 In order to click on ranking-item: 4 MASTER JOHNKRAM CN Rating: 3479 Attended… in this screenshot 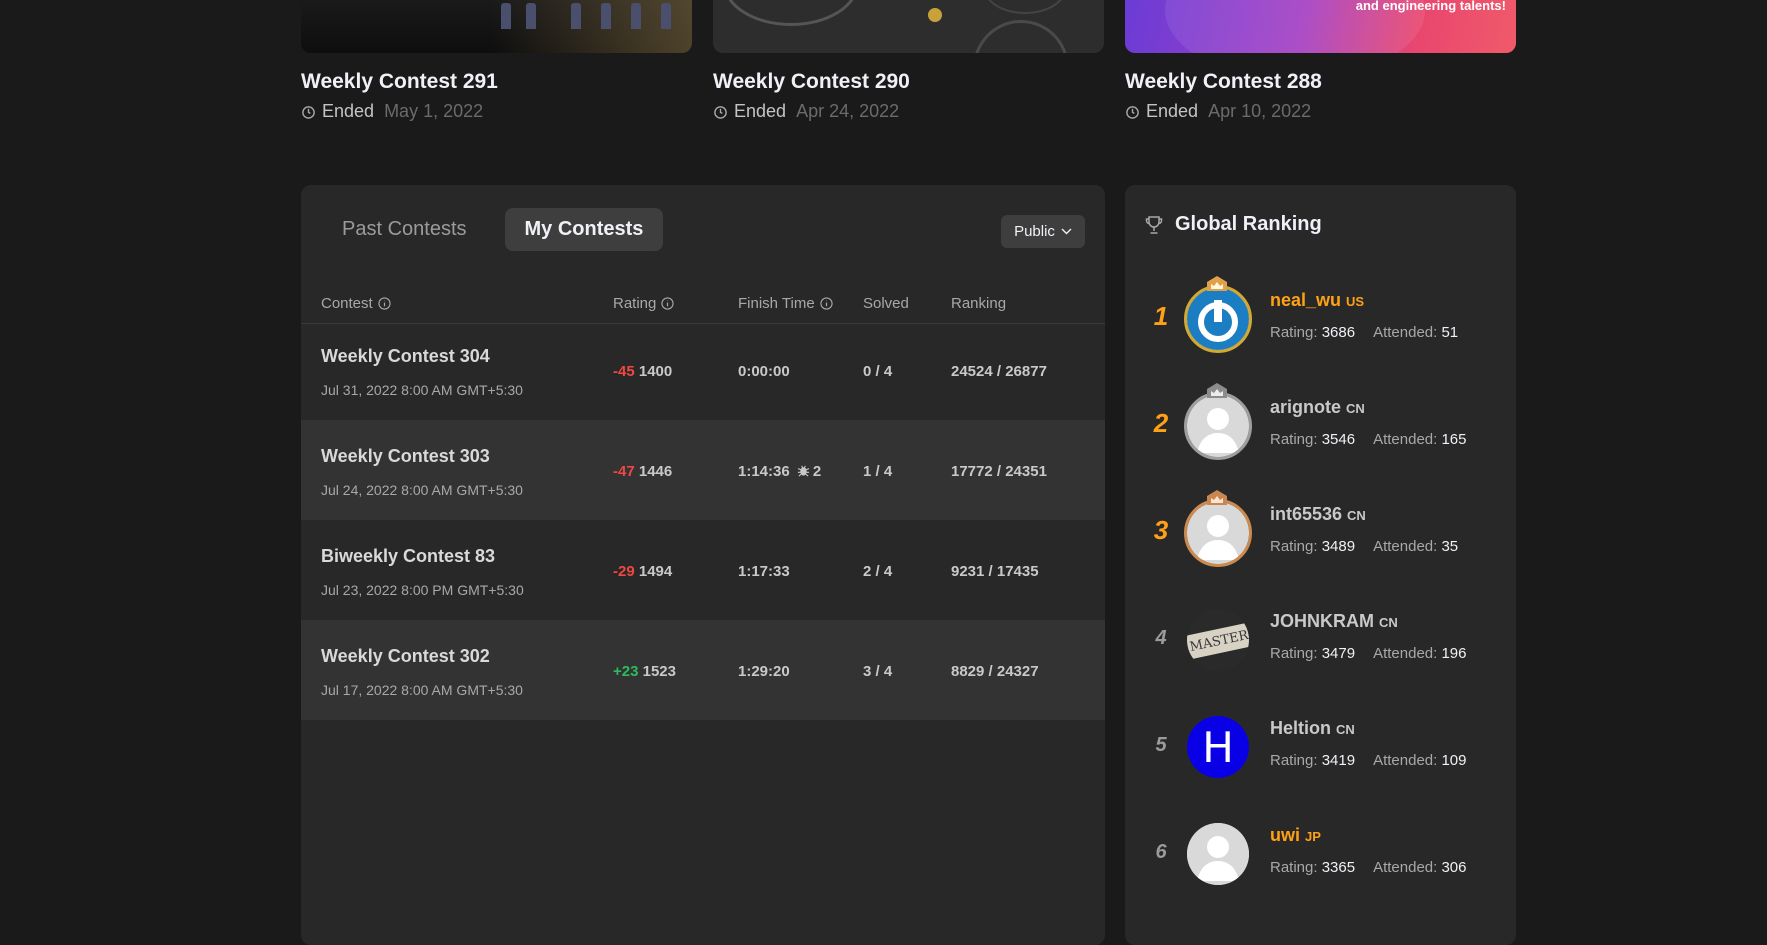, I will do `click(1320, 639)`.